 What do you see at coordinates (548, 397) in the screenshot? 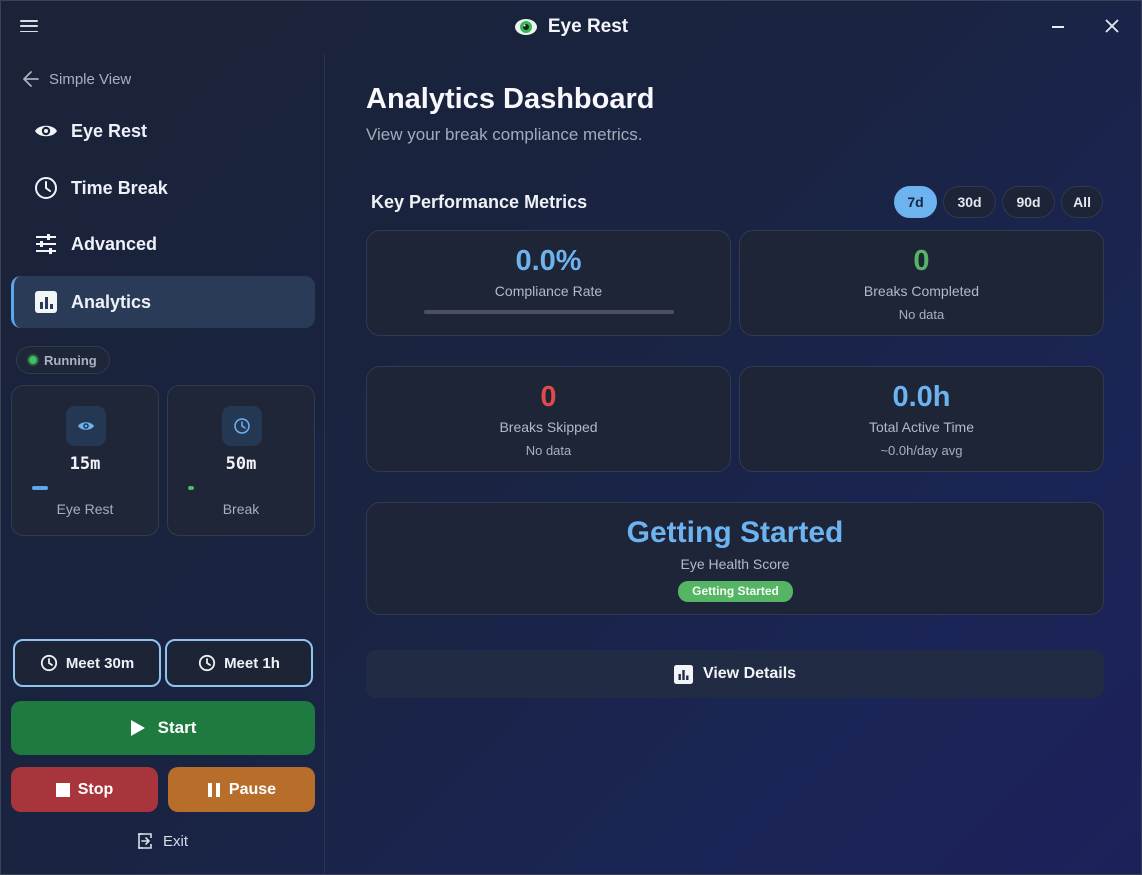
I see `breaks-skipped-value: 0` at bounding box center [548, 397].